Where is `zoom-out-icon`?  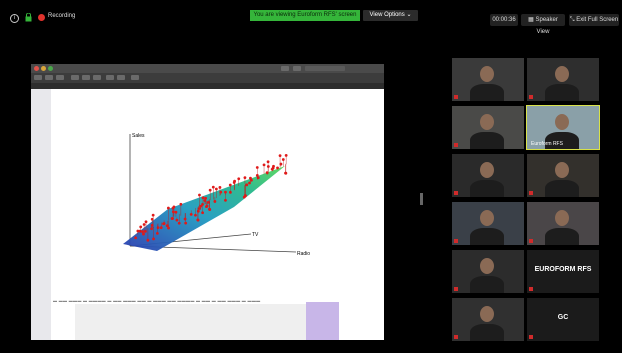 zoom-out-icon is located at coordinates (49, 77).